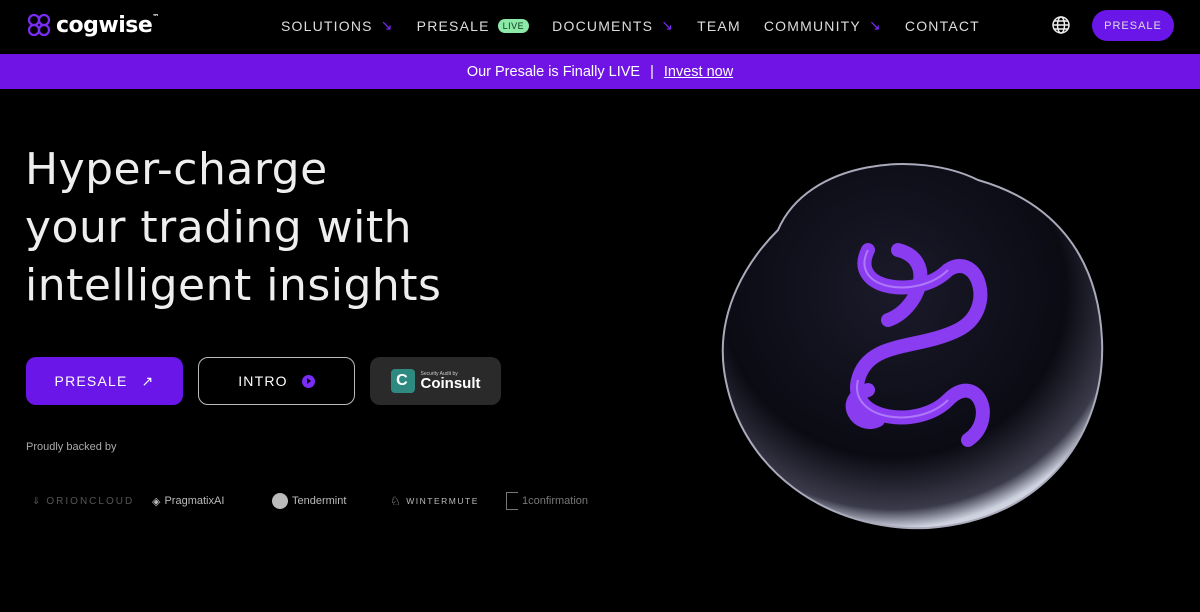 The height and width of the screenshot is (612, 1200). I want to click on button-label: INTRO, so click(263, 381).